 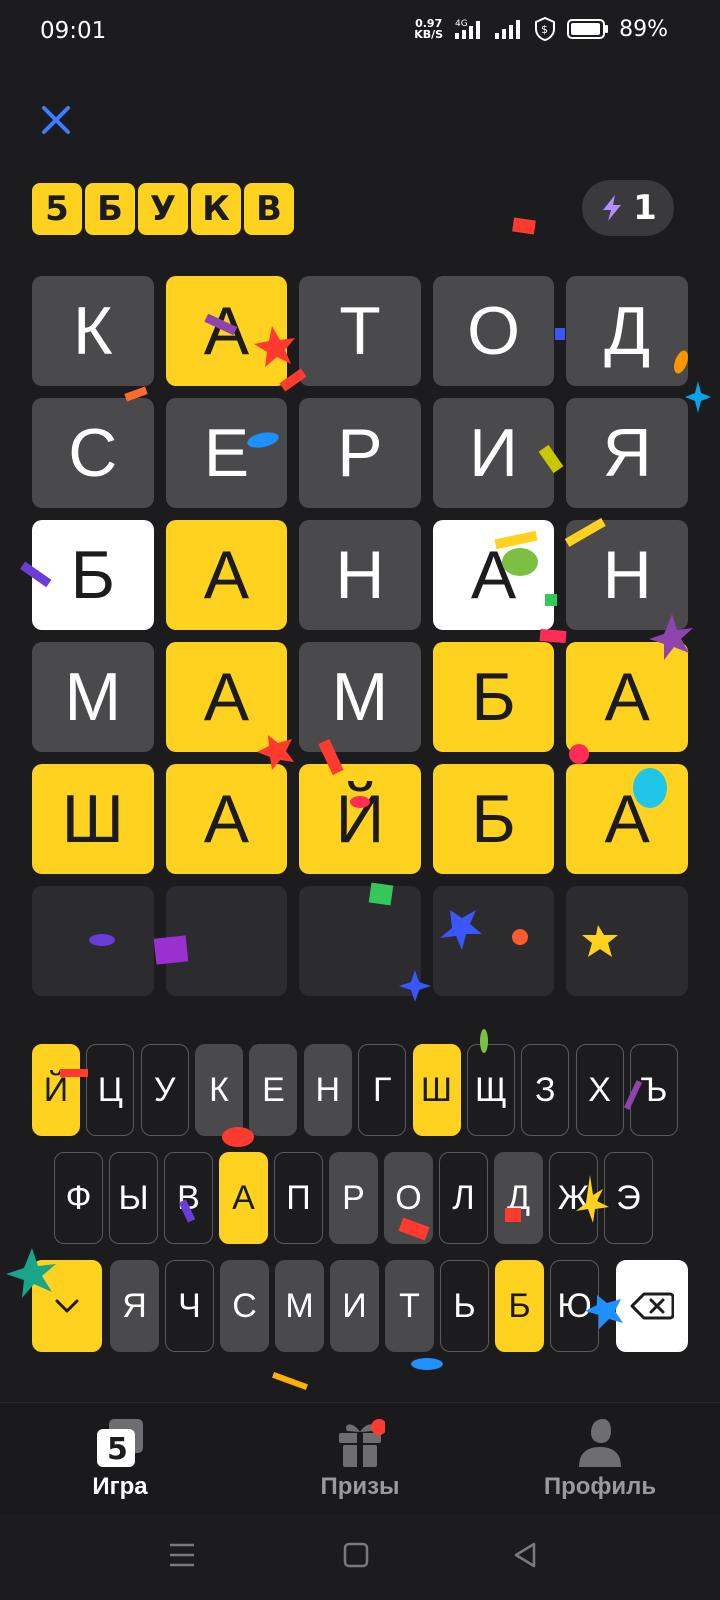 I want to click on key: В, so click(x=188, y=1198).